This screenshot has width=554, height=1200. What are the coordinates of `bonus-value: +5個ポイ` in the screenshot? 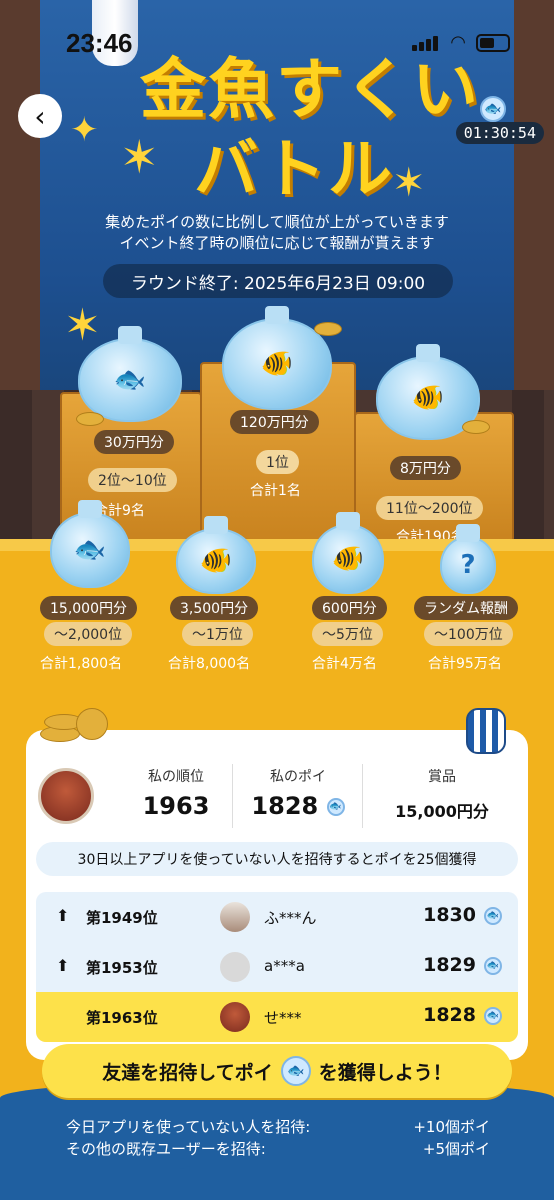 It's located at (456, 1149).